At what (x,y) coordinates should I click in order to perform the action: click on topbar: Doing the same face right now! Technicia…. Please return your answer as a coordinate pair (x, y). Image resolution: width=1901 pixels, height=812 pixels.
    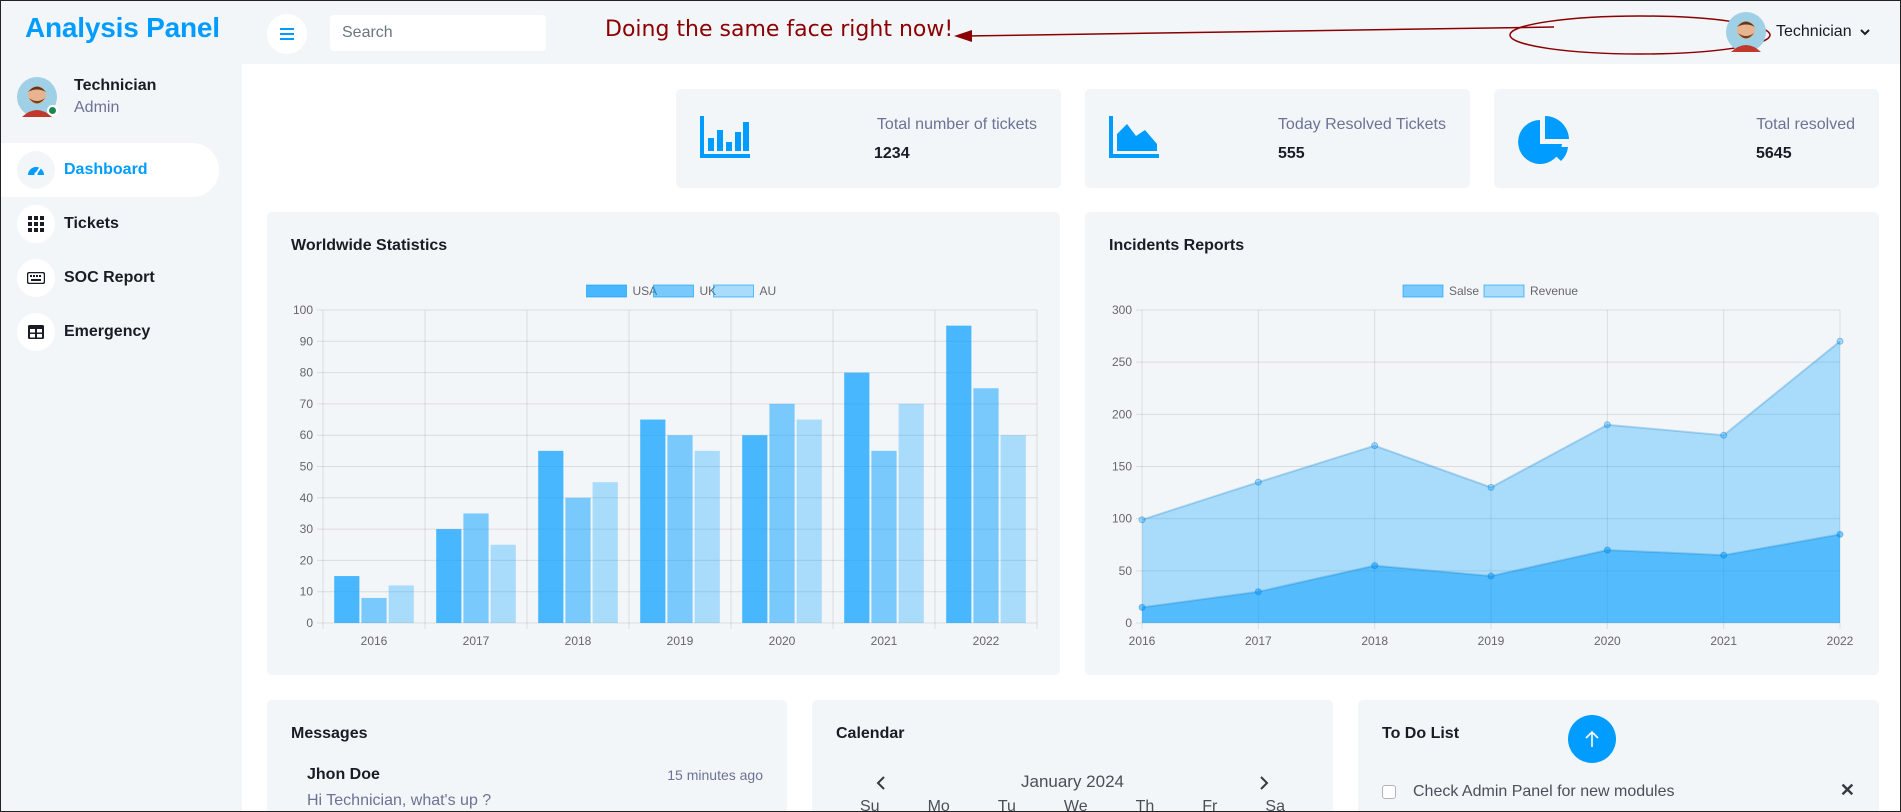
    Looking at the image, I should click on (1071, 32).